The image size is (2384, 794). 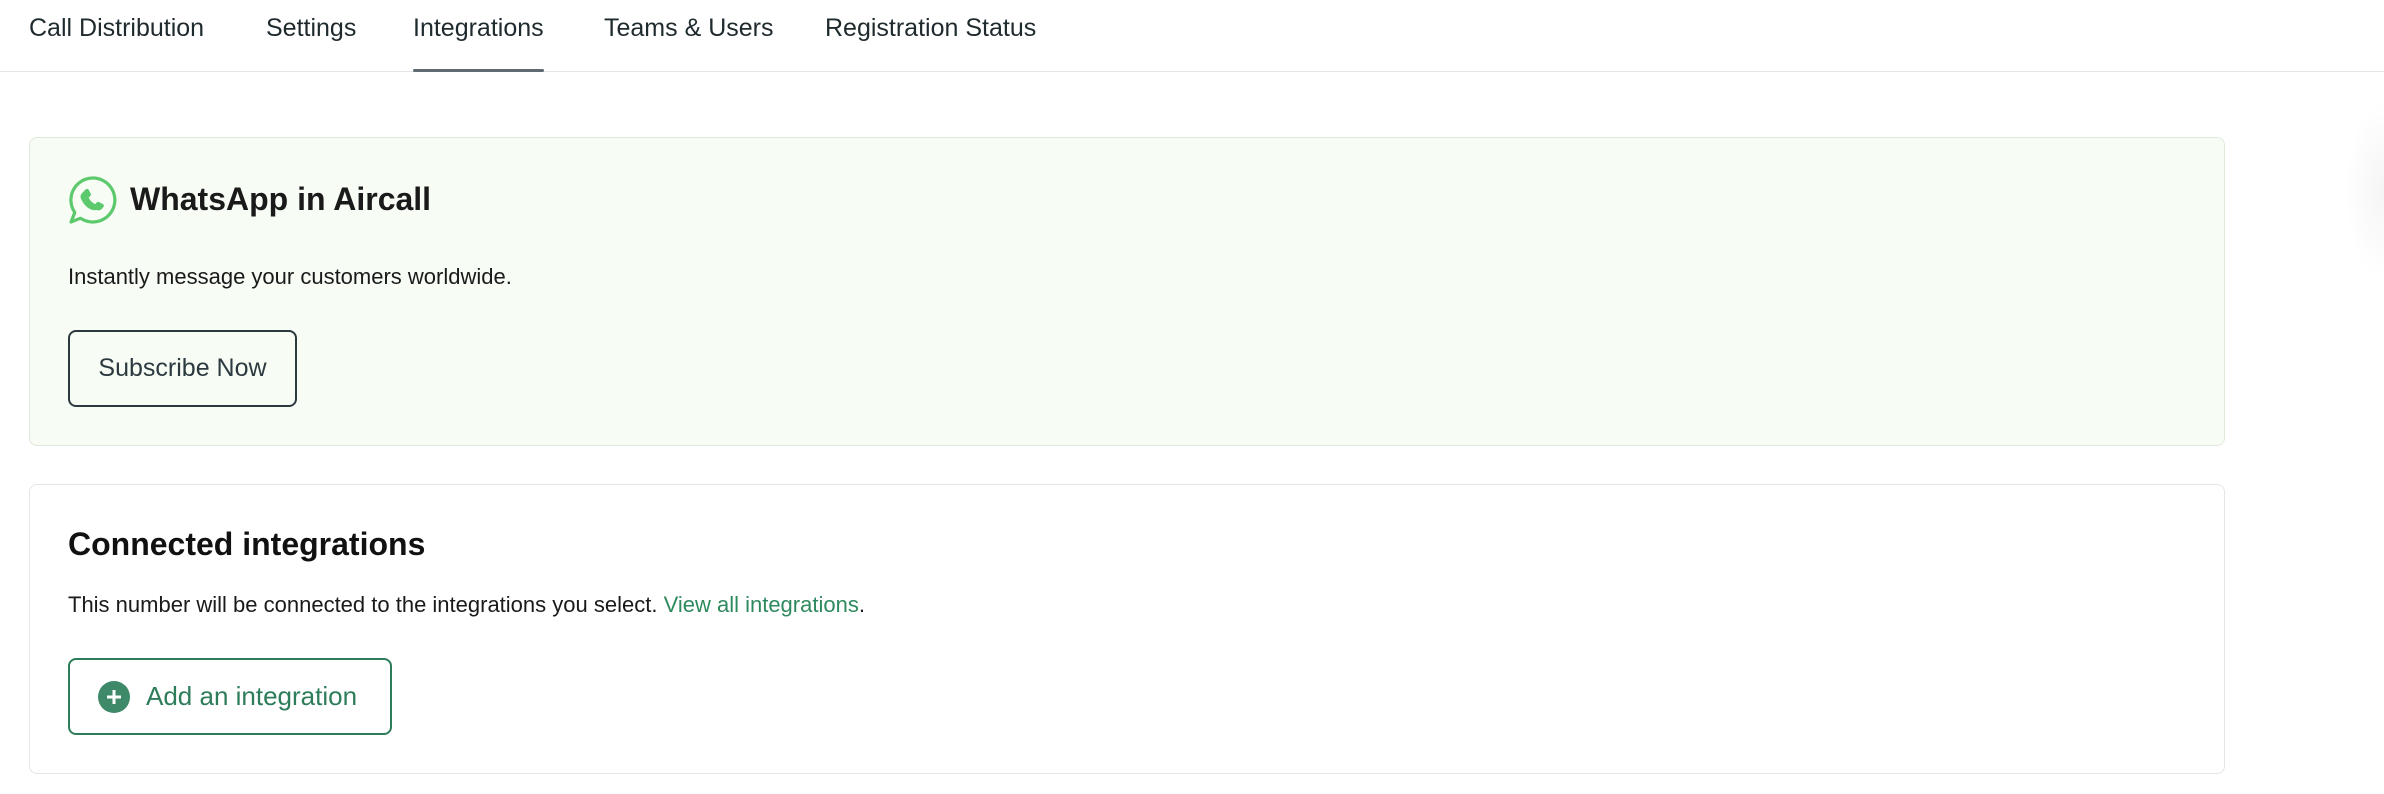 I want to click on view-all-integrations-link: View all integrations, so click(x=761, y=604).